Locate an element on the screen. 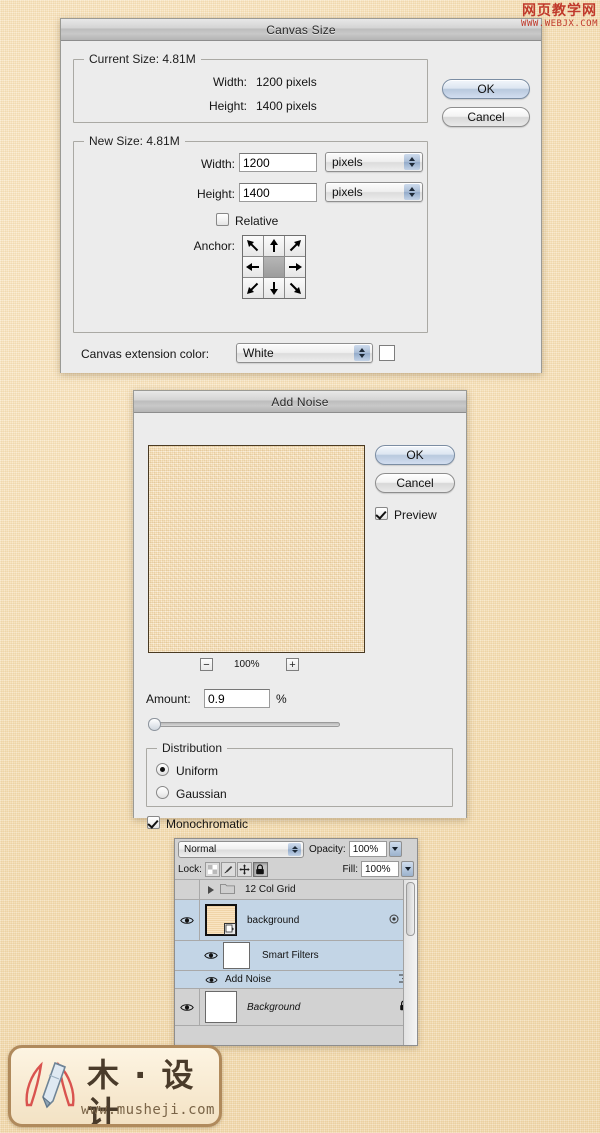 The width and height of the screenshot is (600, 1133). current-size-group: Current Size: 4.81M is located at coordinates (250, 87).